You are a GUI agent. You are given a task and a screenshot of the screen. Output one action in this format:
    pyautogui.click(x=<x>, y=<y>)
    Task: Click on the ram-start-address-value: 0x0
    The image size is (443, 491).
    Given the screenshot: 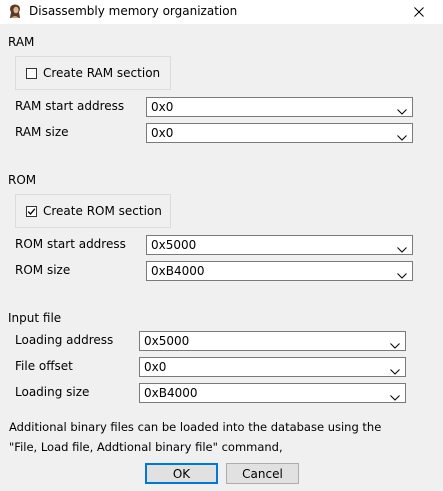 What is the action you would take?
    pyautogui.click(x=162, y=107)
    